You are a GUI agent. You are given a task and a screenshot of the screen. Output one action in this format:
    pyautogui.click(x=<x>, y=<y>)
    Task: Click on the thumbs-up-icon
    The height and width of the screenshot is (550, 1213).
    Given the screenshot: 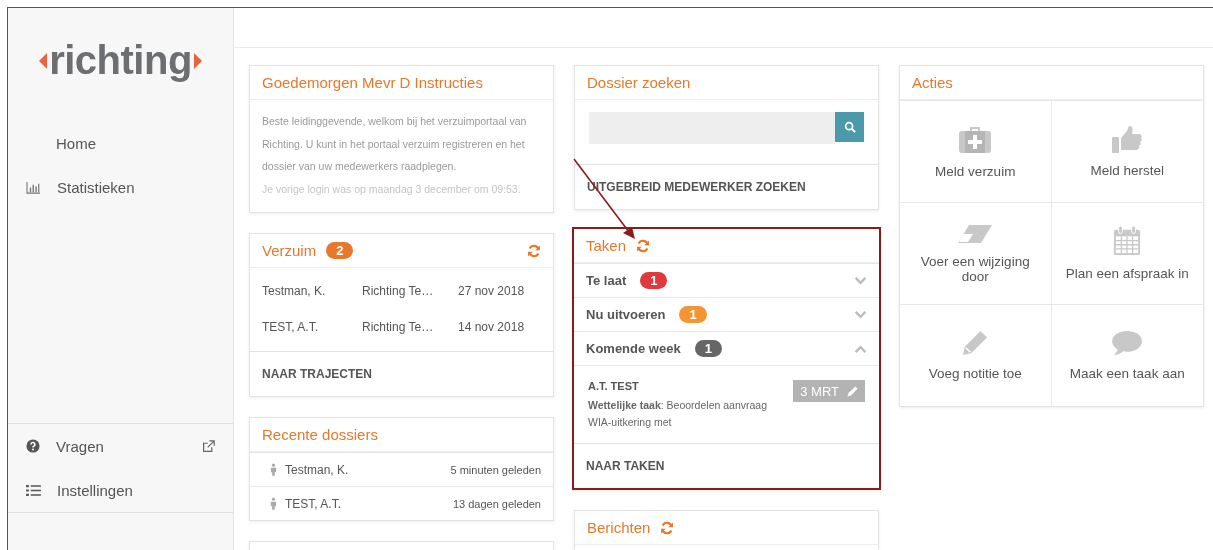 What is the action you would take?
    pyautogui.click(x=1127, y=139)
    